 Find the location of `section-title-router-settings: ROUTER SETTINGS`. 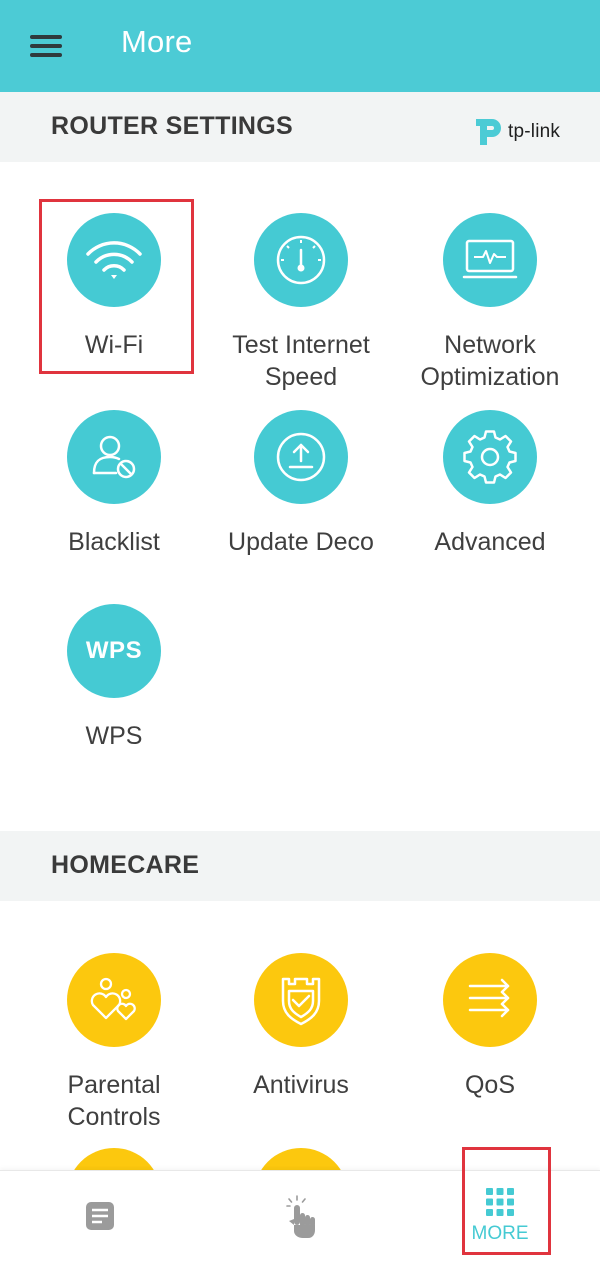

section-title-router-settings: ROUTER SETTINGS is located at coordinates (172, 126).